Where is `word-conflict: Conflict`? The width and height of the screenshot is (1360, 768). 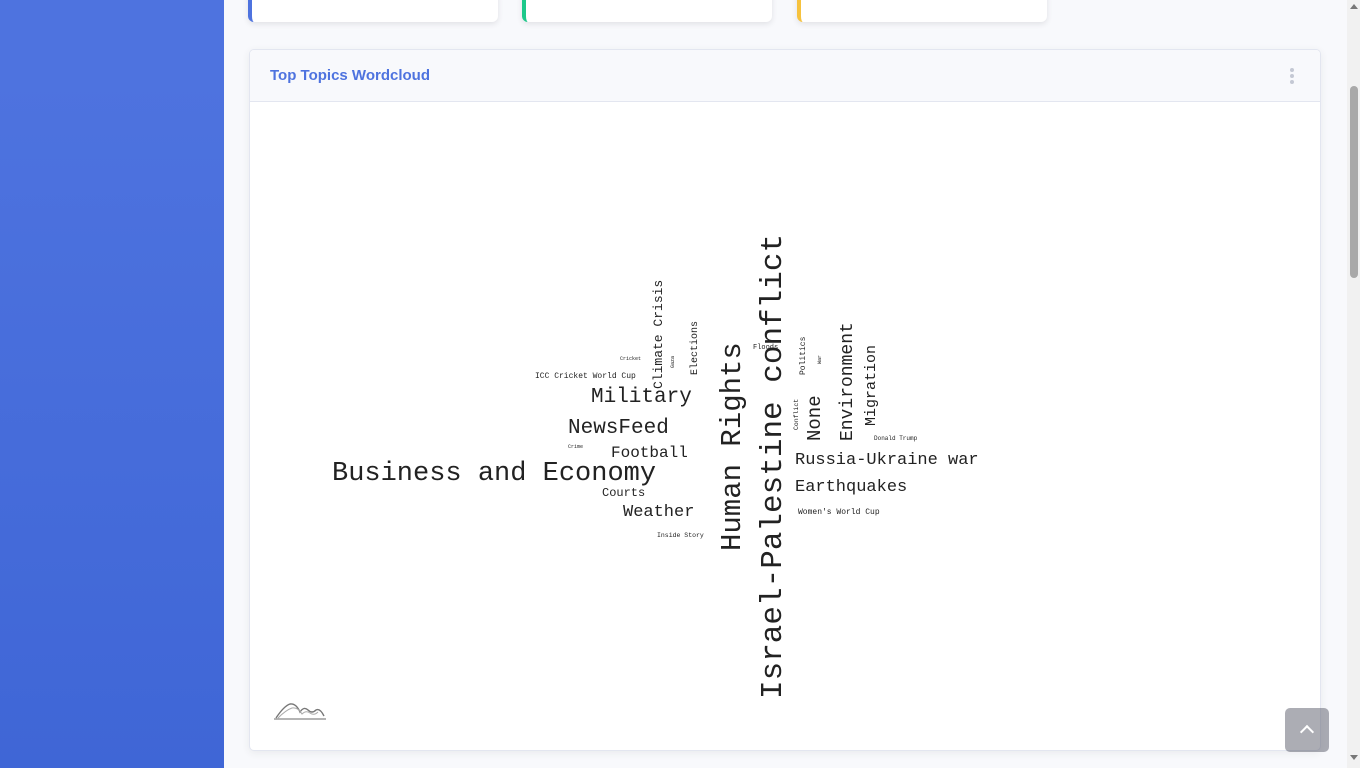
word-conflict: Conflict is located at coordinates (796, 414).